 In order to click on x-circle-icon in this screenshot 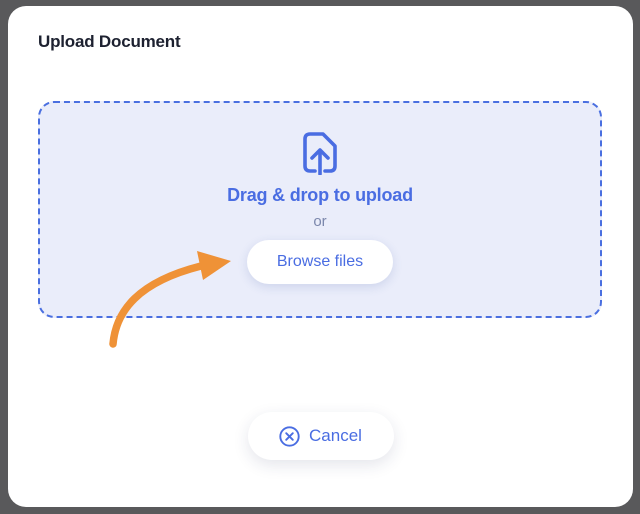, I will do `click(289, 436)`.